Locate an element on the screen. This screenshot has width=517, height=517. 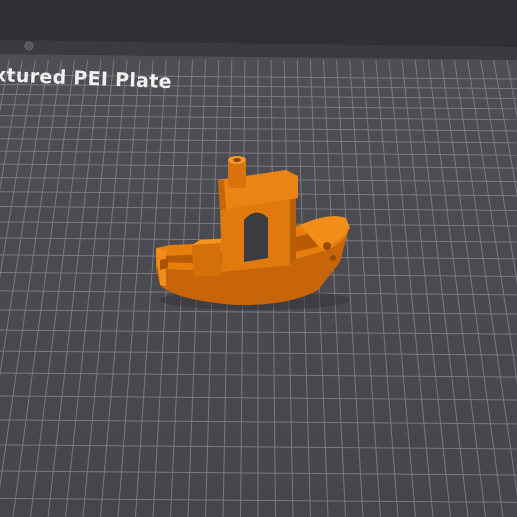
chimney-hole is located at coordinates (237, 160).